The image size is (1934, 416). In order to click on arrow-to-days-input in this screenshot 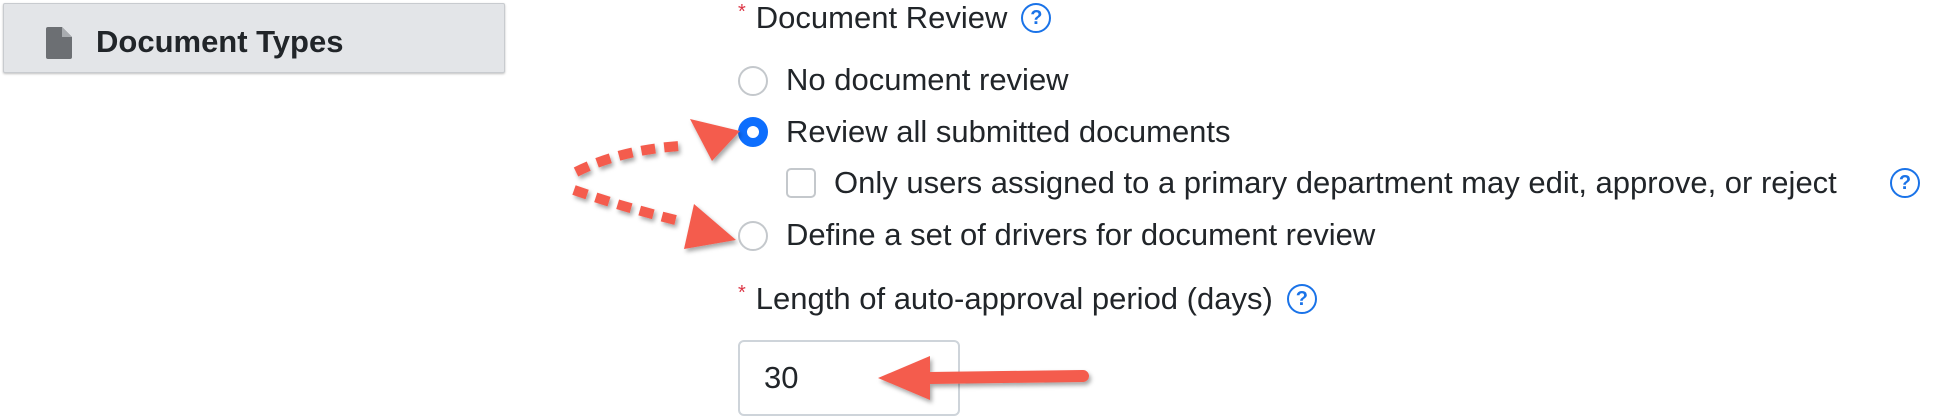, I will do `click(1006, 377)`.